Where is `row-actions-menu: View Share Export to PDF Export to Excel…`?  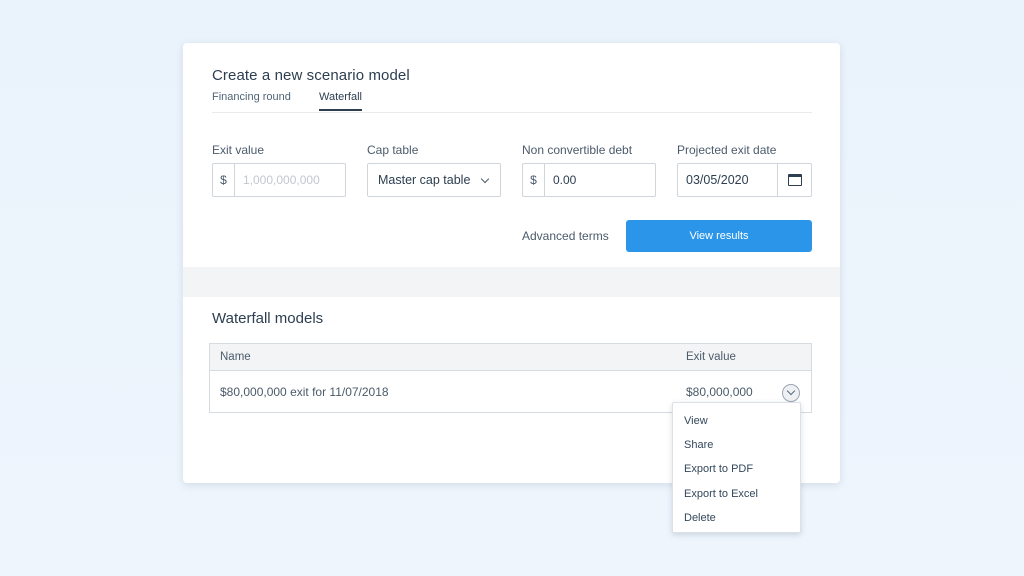 row-actions-menu: View Share Export to PDF Export to Excel… is located at coordinates (736, 467).